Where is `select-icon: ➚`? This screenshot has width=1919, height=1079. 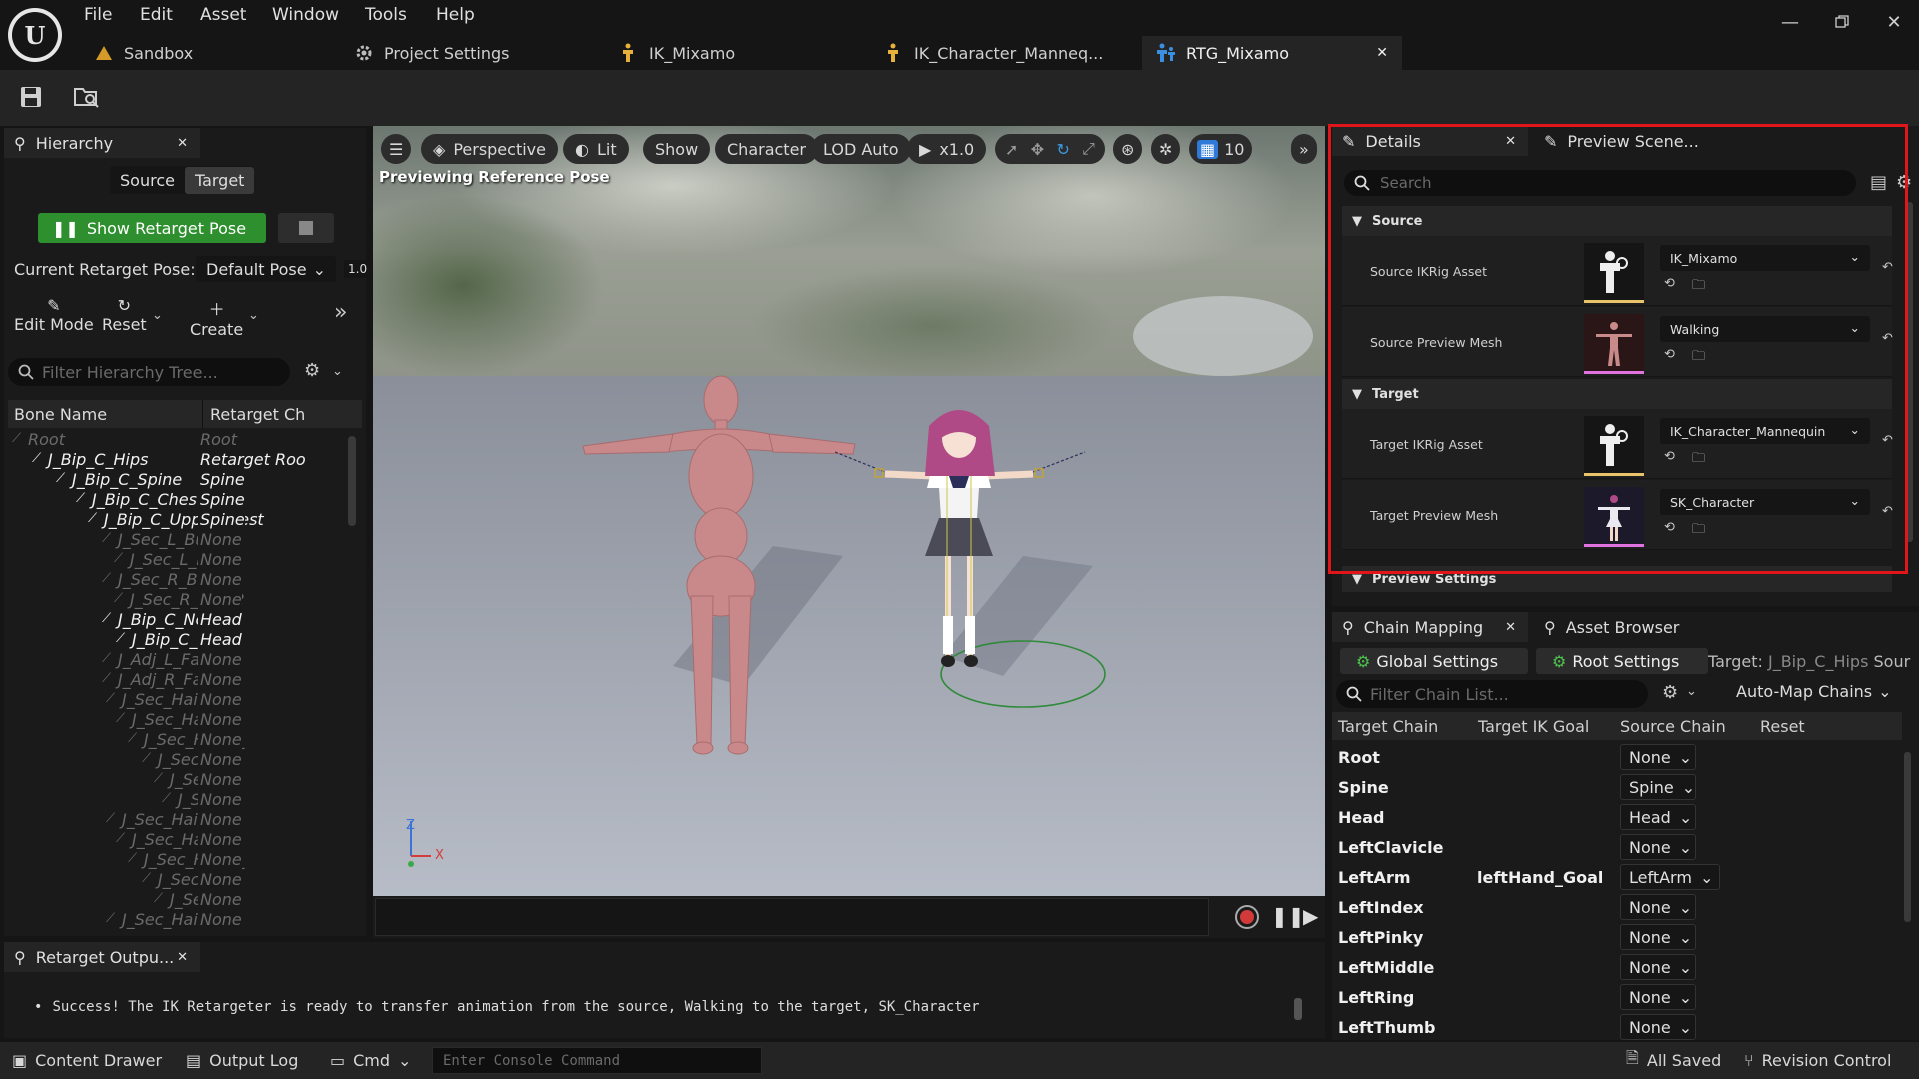 select-icon: ➚ is located at coordinates (1011, 149).